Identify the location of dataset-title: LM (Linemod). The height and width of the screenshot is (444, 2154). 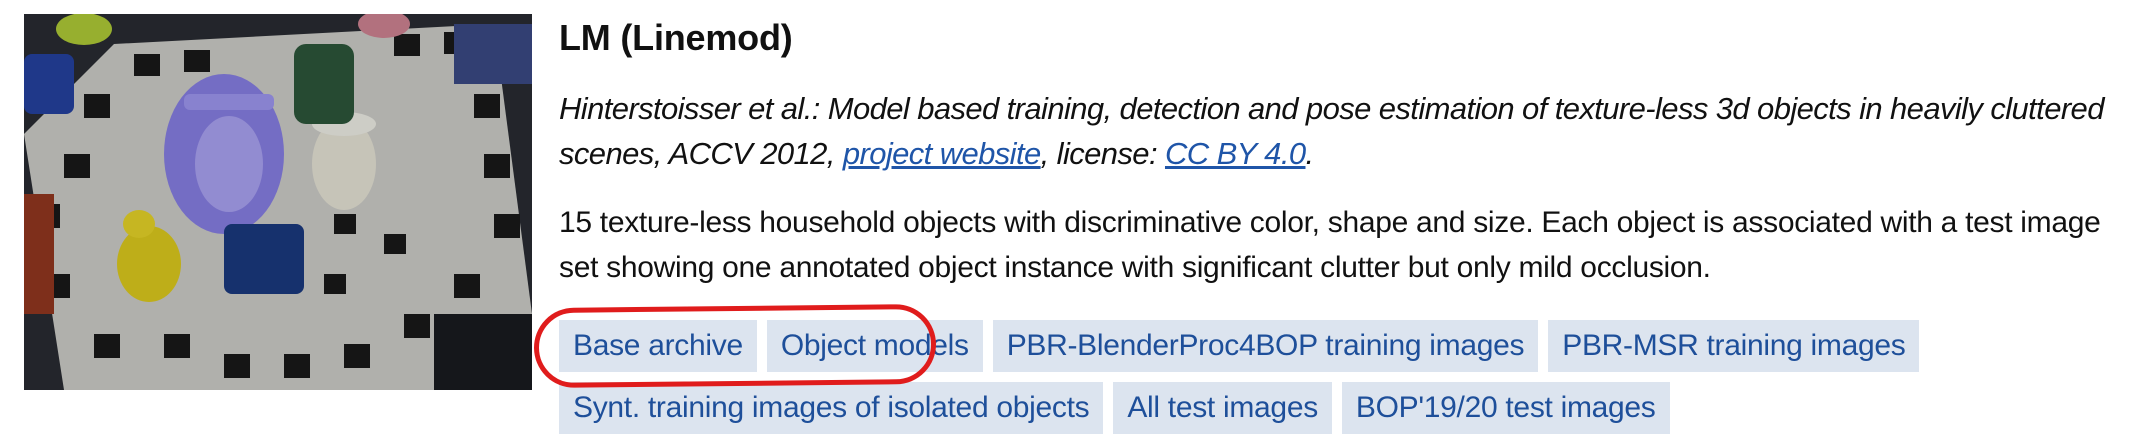
(676, 37).